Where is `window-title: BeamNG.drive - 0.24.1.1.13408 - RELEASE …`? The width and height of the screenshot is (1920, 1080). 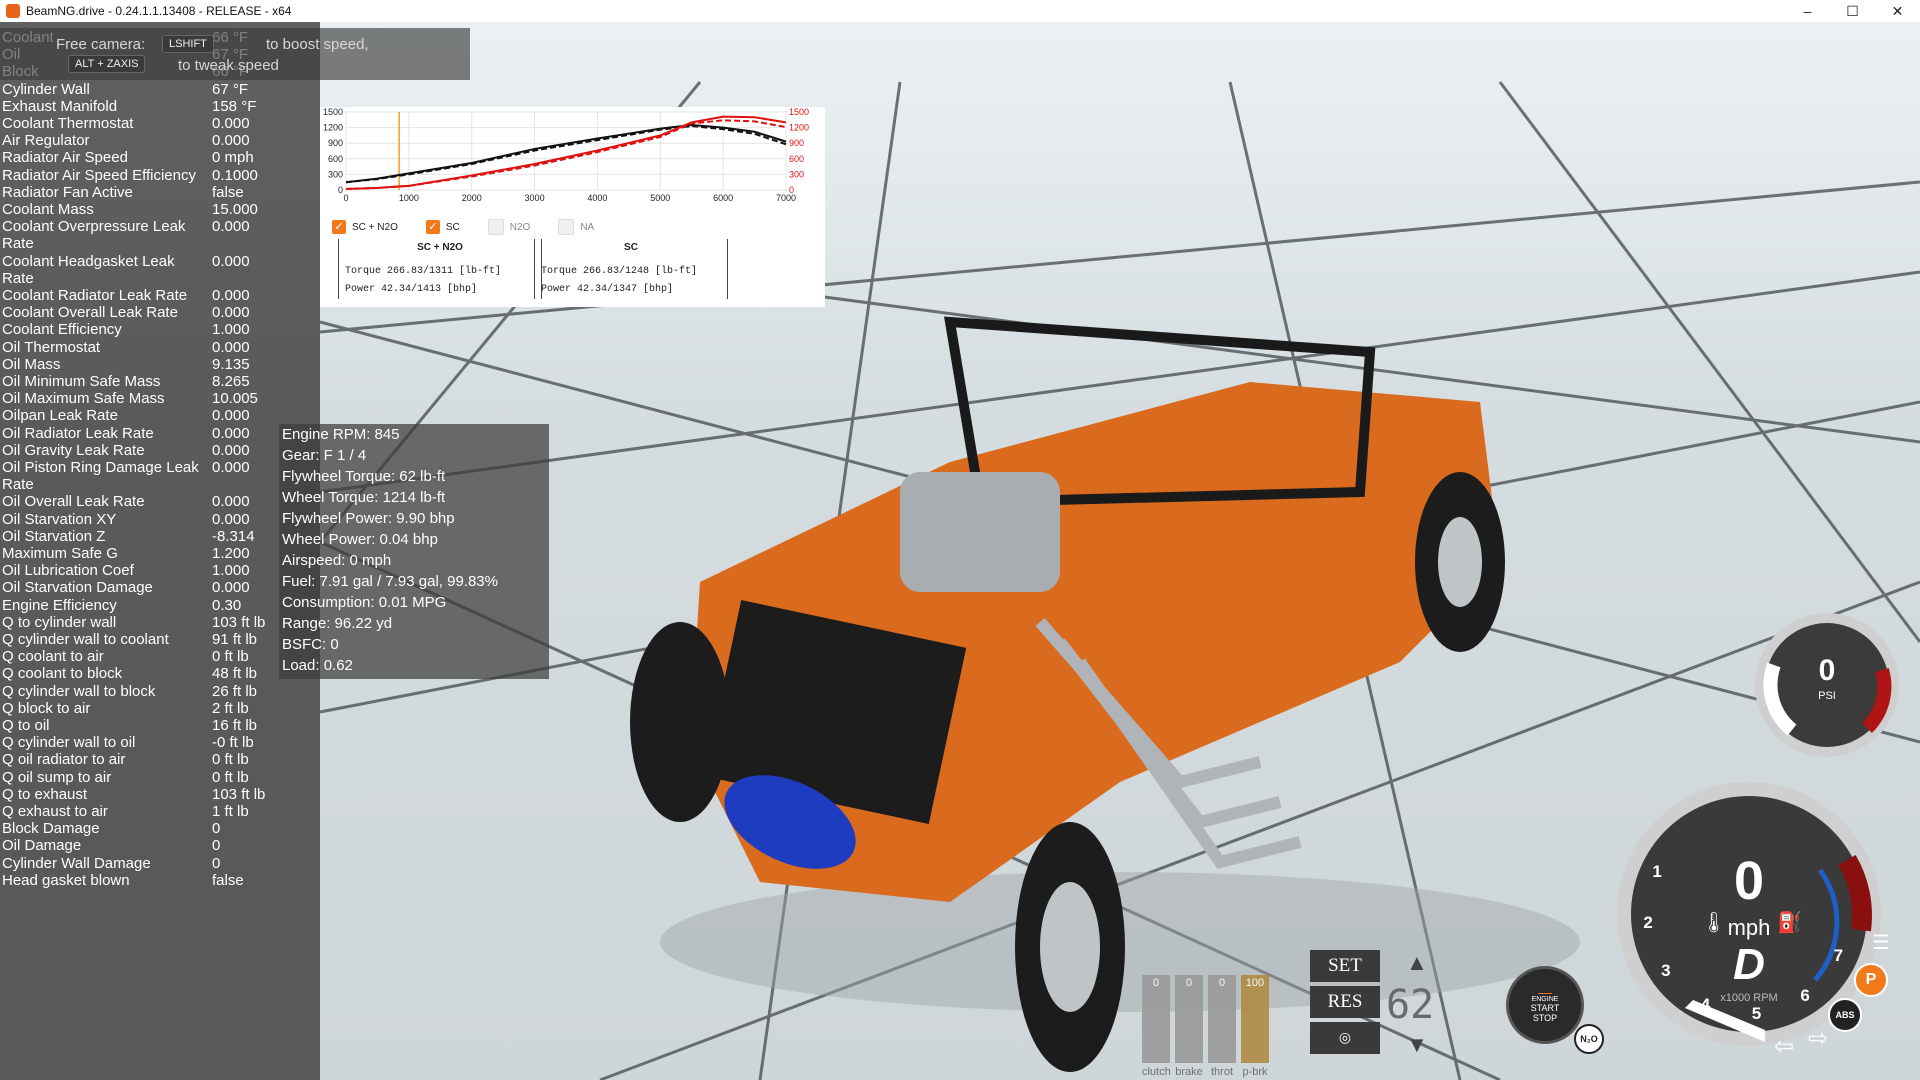 window-title: BeamNG.drive - 0.24.1.1.13408 - RELEASE … is located at coordinates (159, 11).